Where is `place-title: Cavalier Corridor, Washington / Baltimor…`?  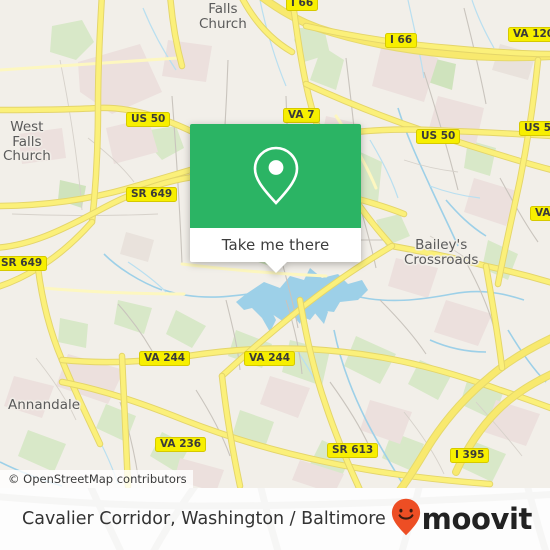 place-title: Cavalier Corridor, Washington / Baltimor… is located at coordinates (204, 519).